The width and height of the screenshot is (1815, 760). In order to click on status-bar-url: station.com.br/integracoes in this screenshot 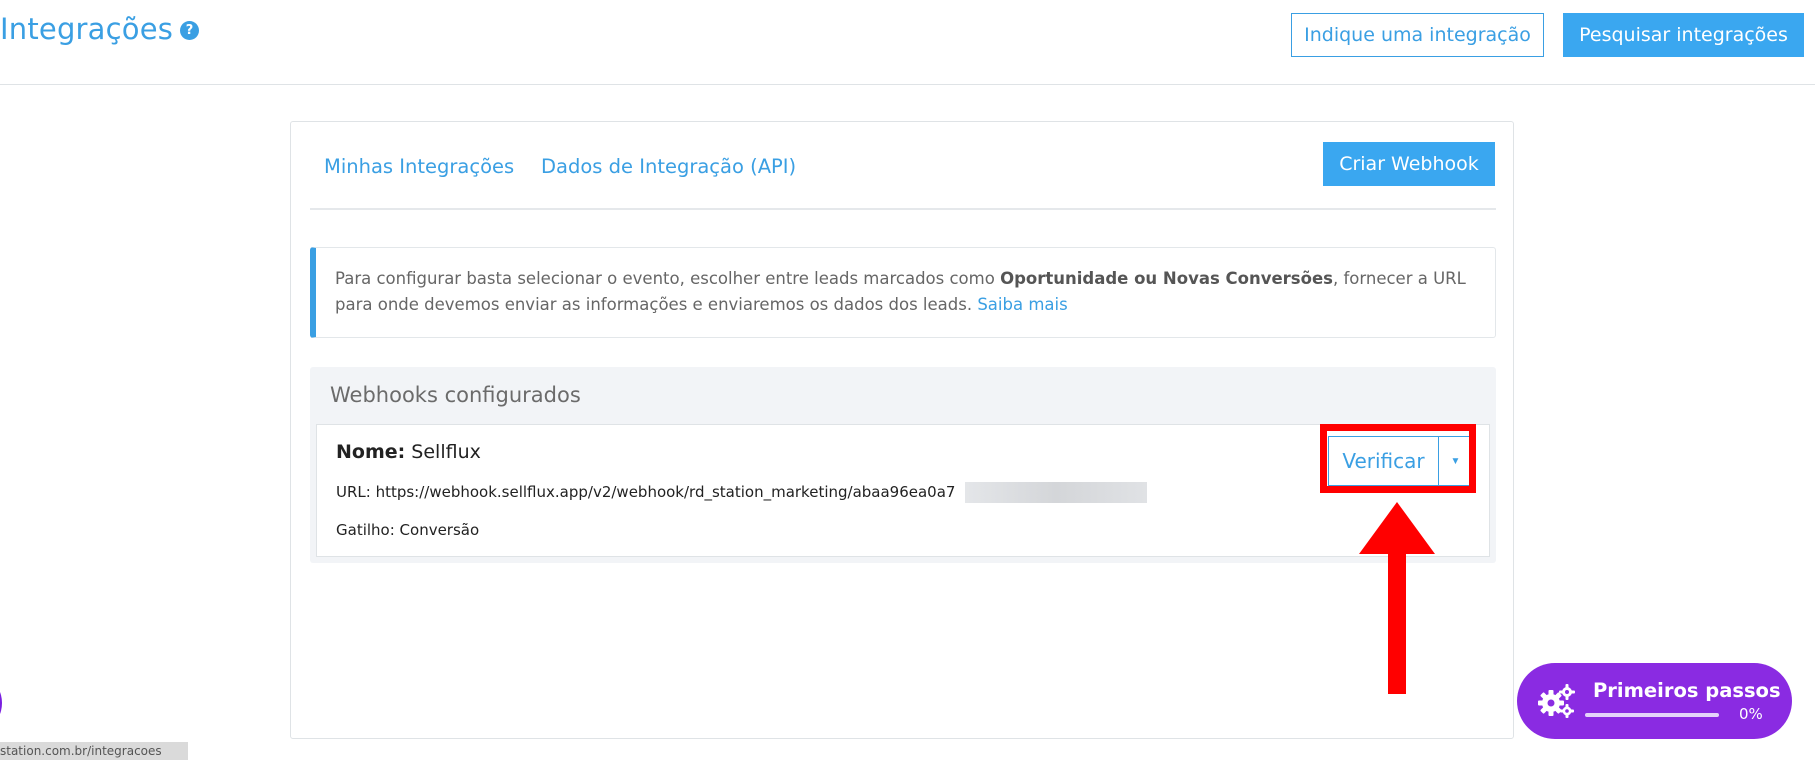, I will do `click(94, 751)`.